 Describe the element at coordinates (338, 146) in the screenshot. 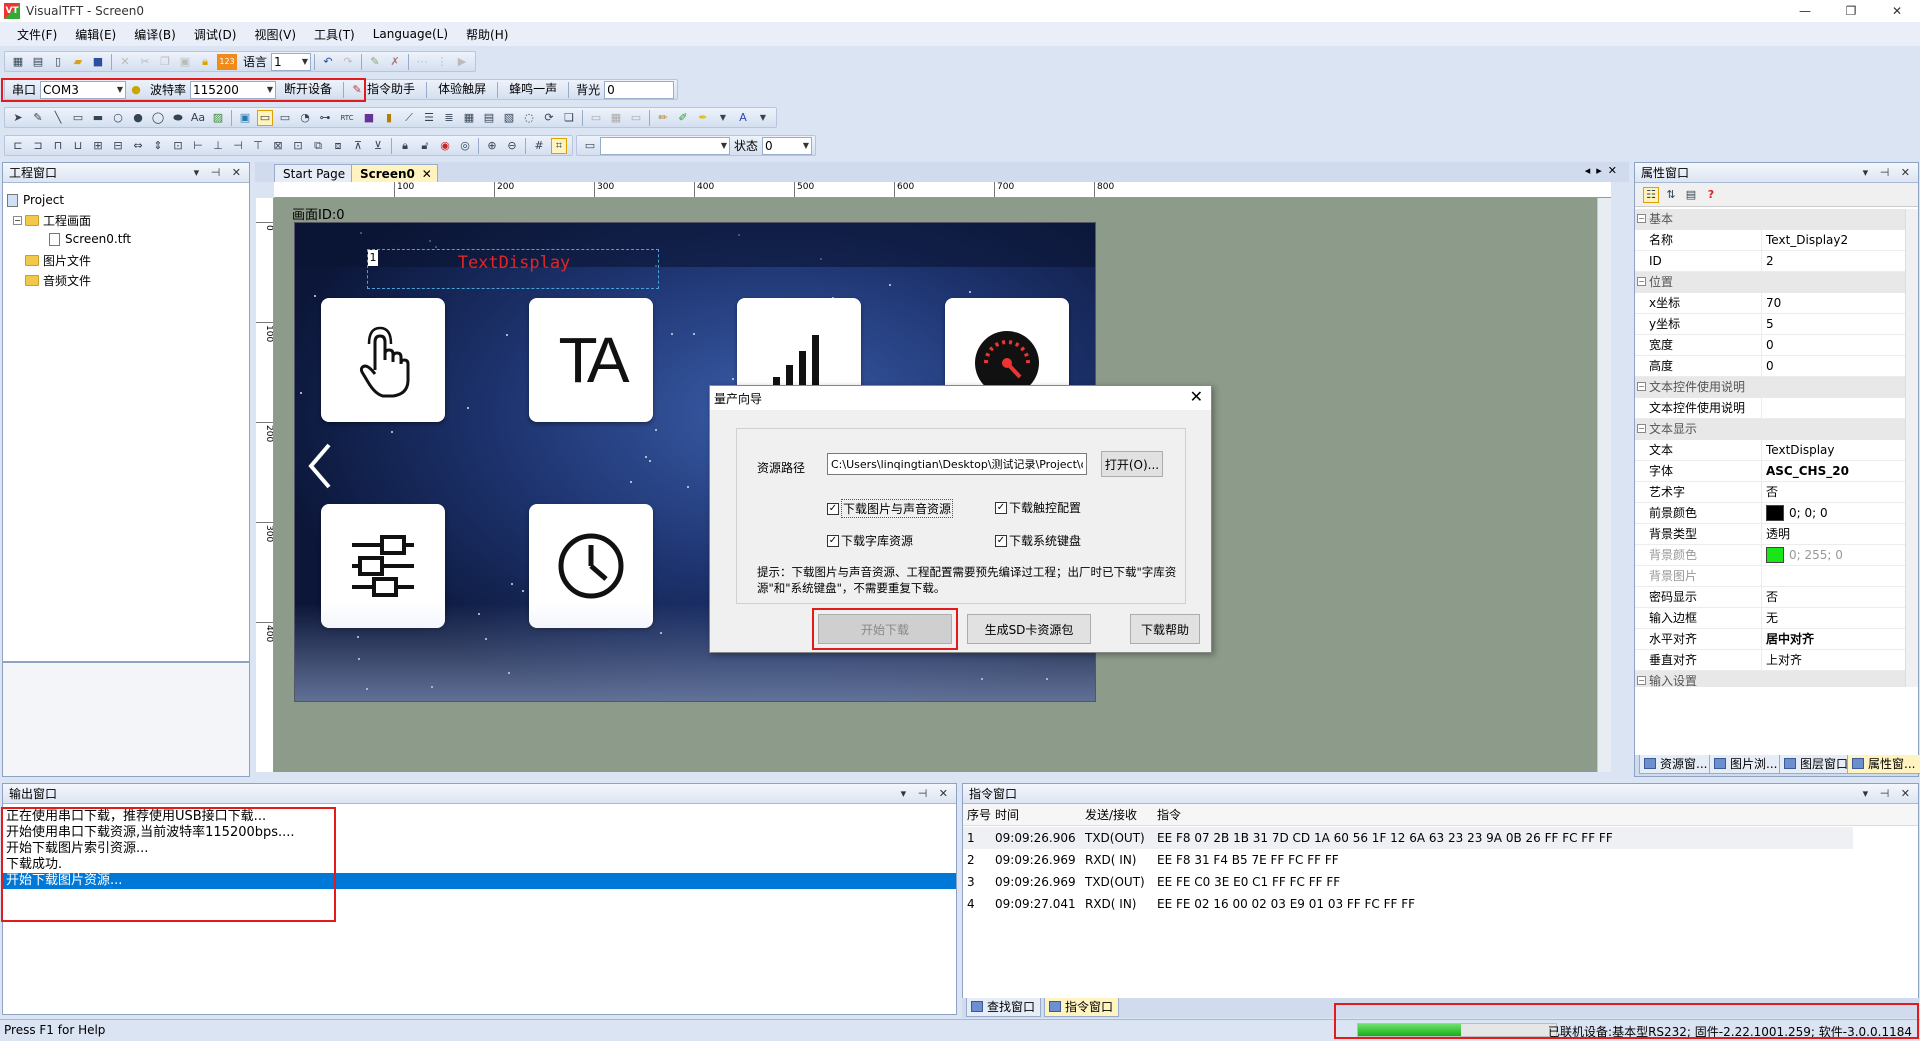

I see `send-back-icon: ⧈` at that location.